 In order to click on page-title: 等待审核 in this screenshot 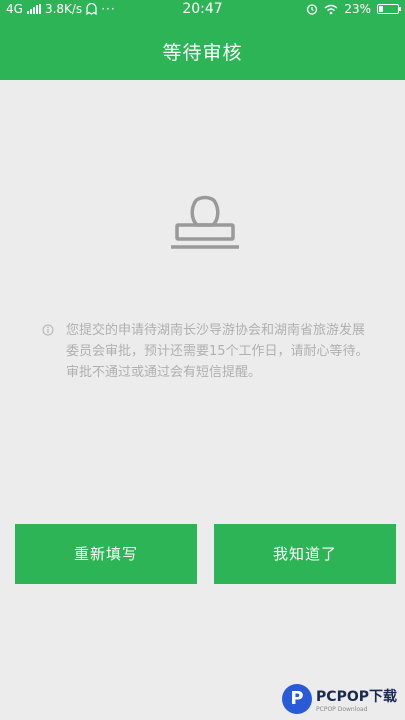, I will do `click(202, 53)`.